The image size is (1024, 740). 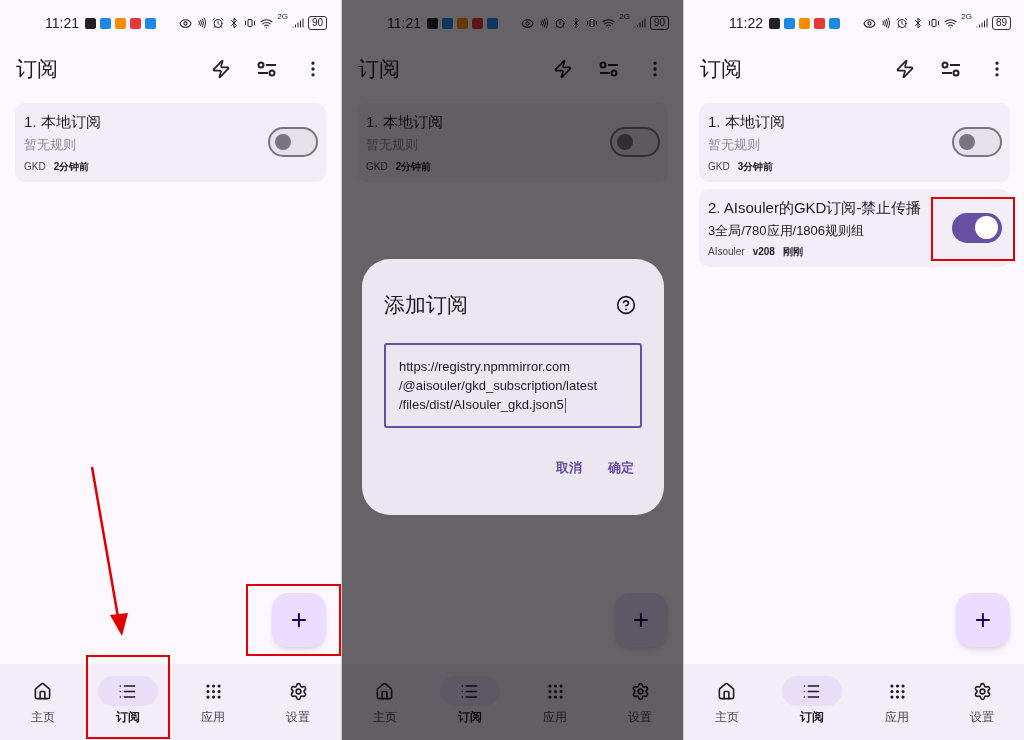 What do you see at coordinates (170, 142) in the screenshot?
I see `subscription-card: 1. 本地订阅 暂无规则 GKD 2分钟前` at bounding box center [170, 142].